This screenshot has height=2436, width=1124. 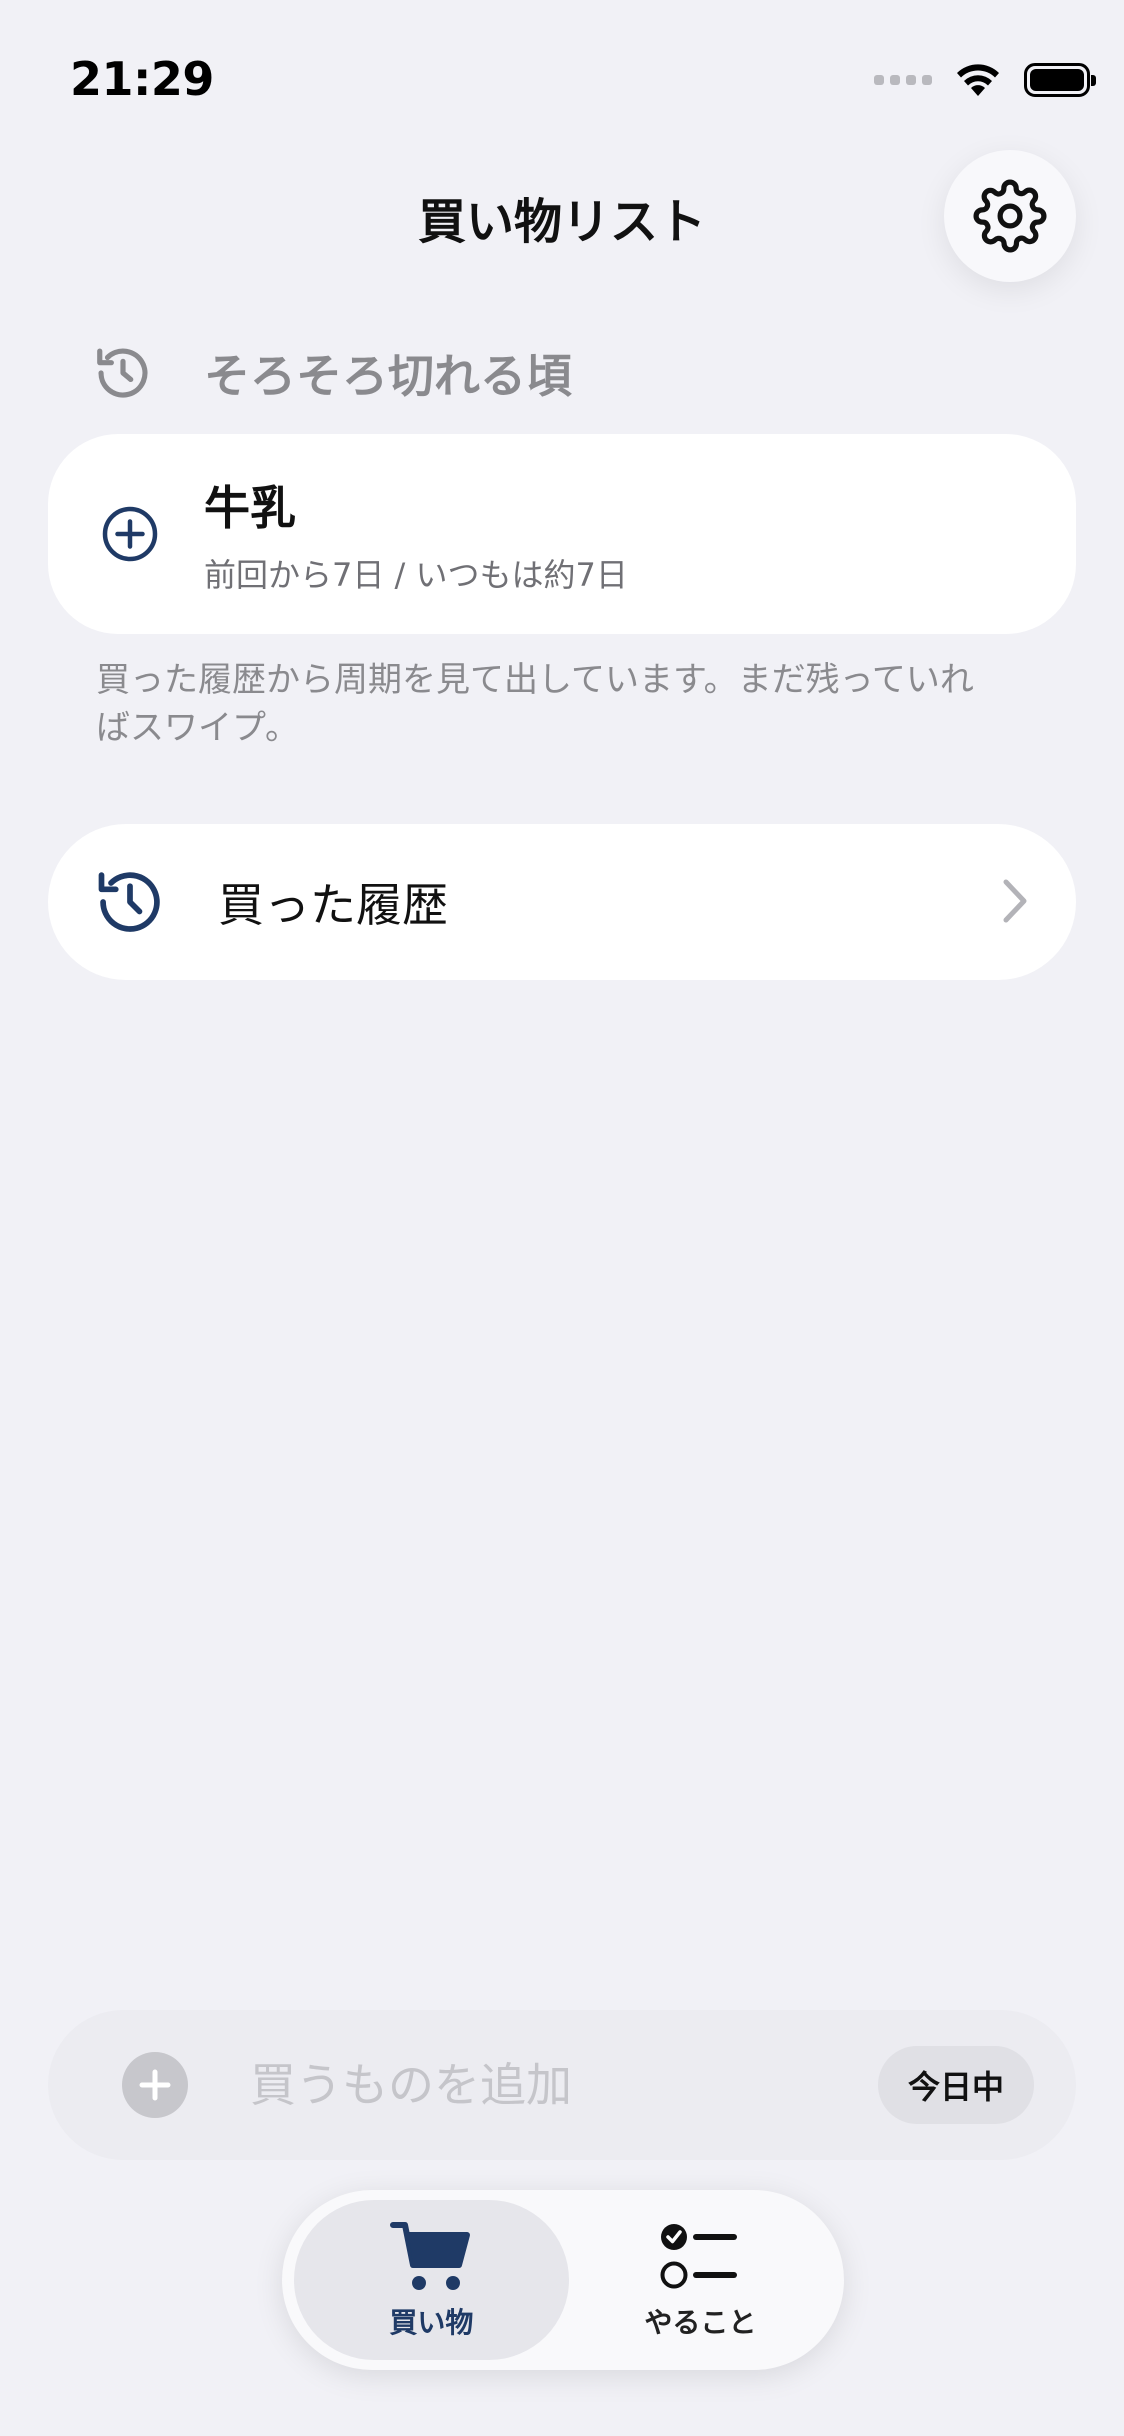 I want to click on due-item-card: 牛乳 前回から7日 / いつもは約7日, so click(x=562, y=534).